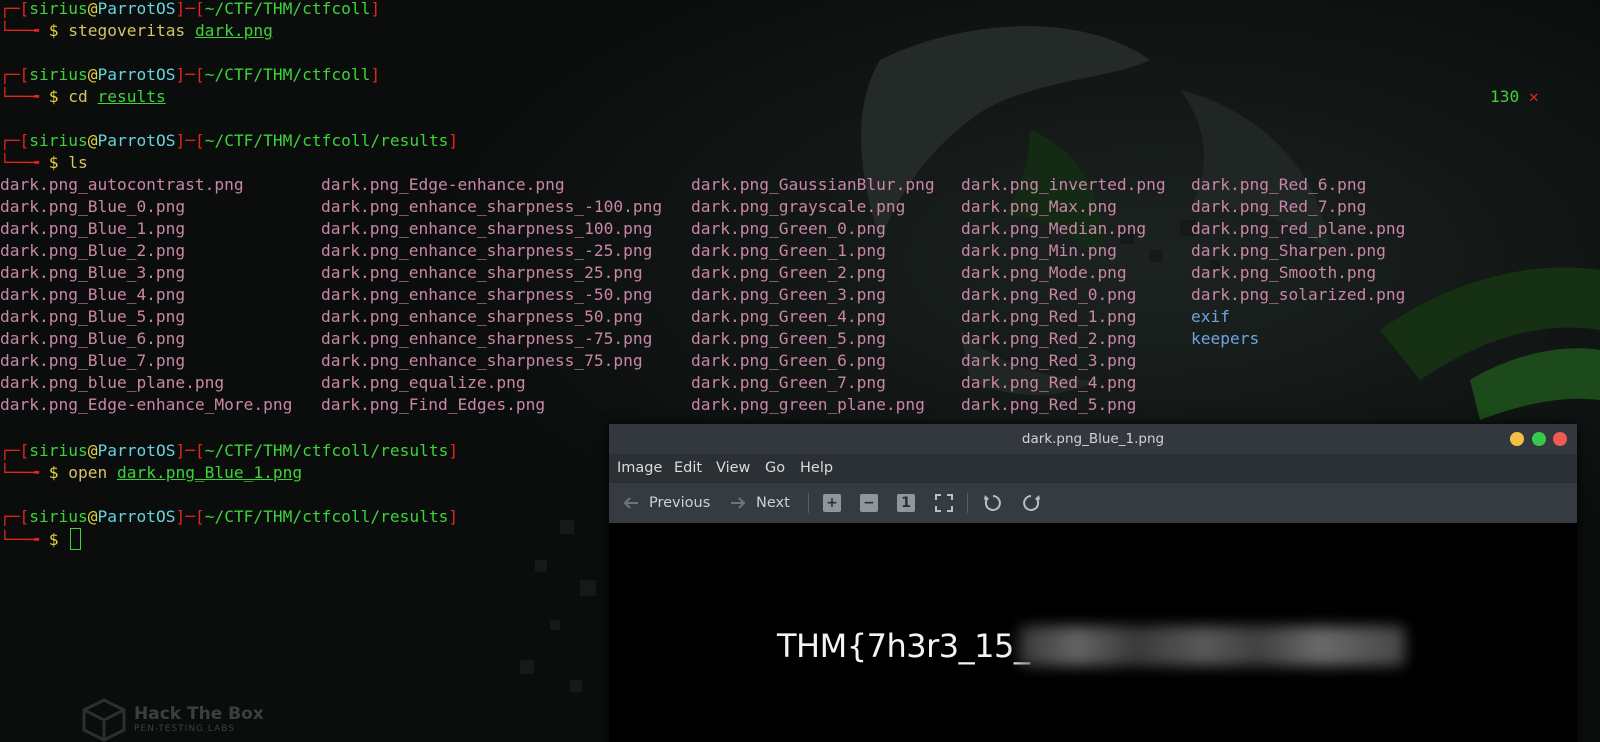 This screenshot has height=742, width=1600. What do you see at coordinates (639, 468) in the screenshot?
I see `menu-image: Image` at bounding box center [639, 468].